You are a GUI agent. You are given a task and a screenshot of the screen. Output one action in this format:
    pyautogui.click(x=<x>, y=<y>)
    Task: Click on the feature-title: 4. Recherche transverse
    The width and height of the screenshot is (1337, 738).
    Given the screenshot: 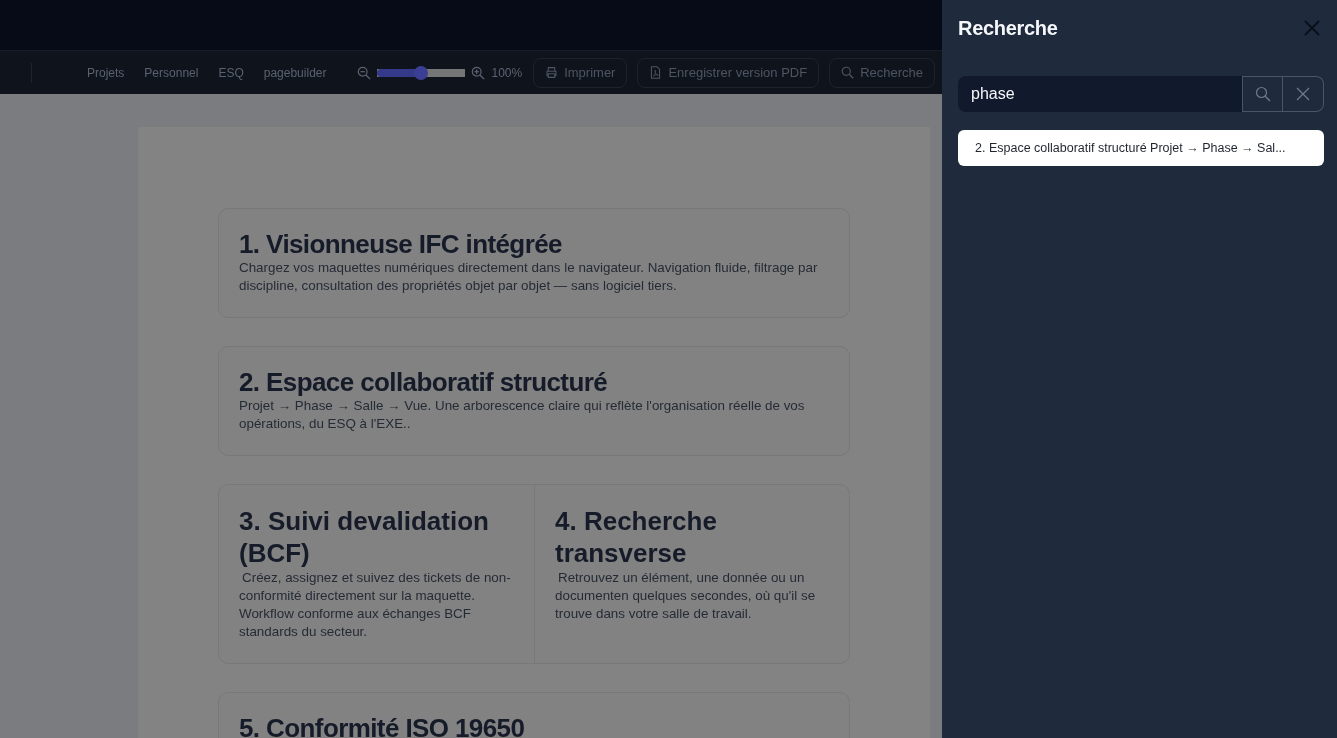 What is the action you would take?
    pyautogui.click(x=636, y=537)
    